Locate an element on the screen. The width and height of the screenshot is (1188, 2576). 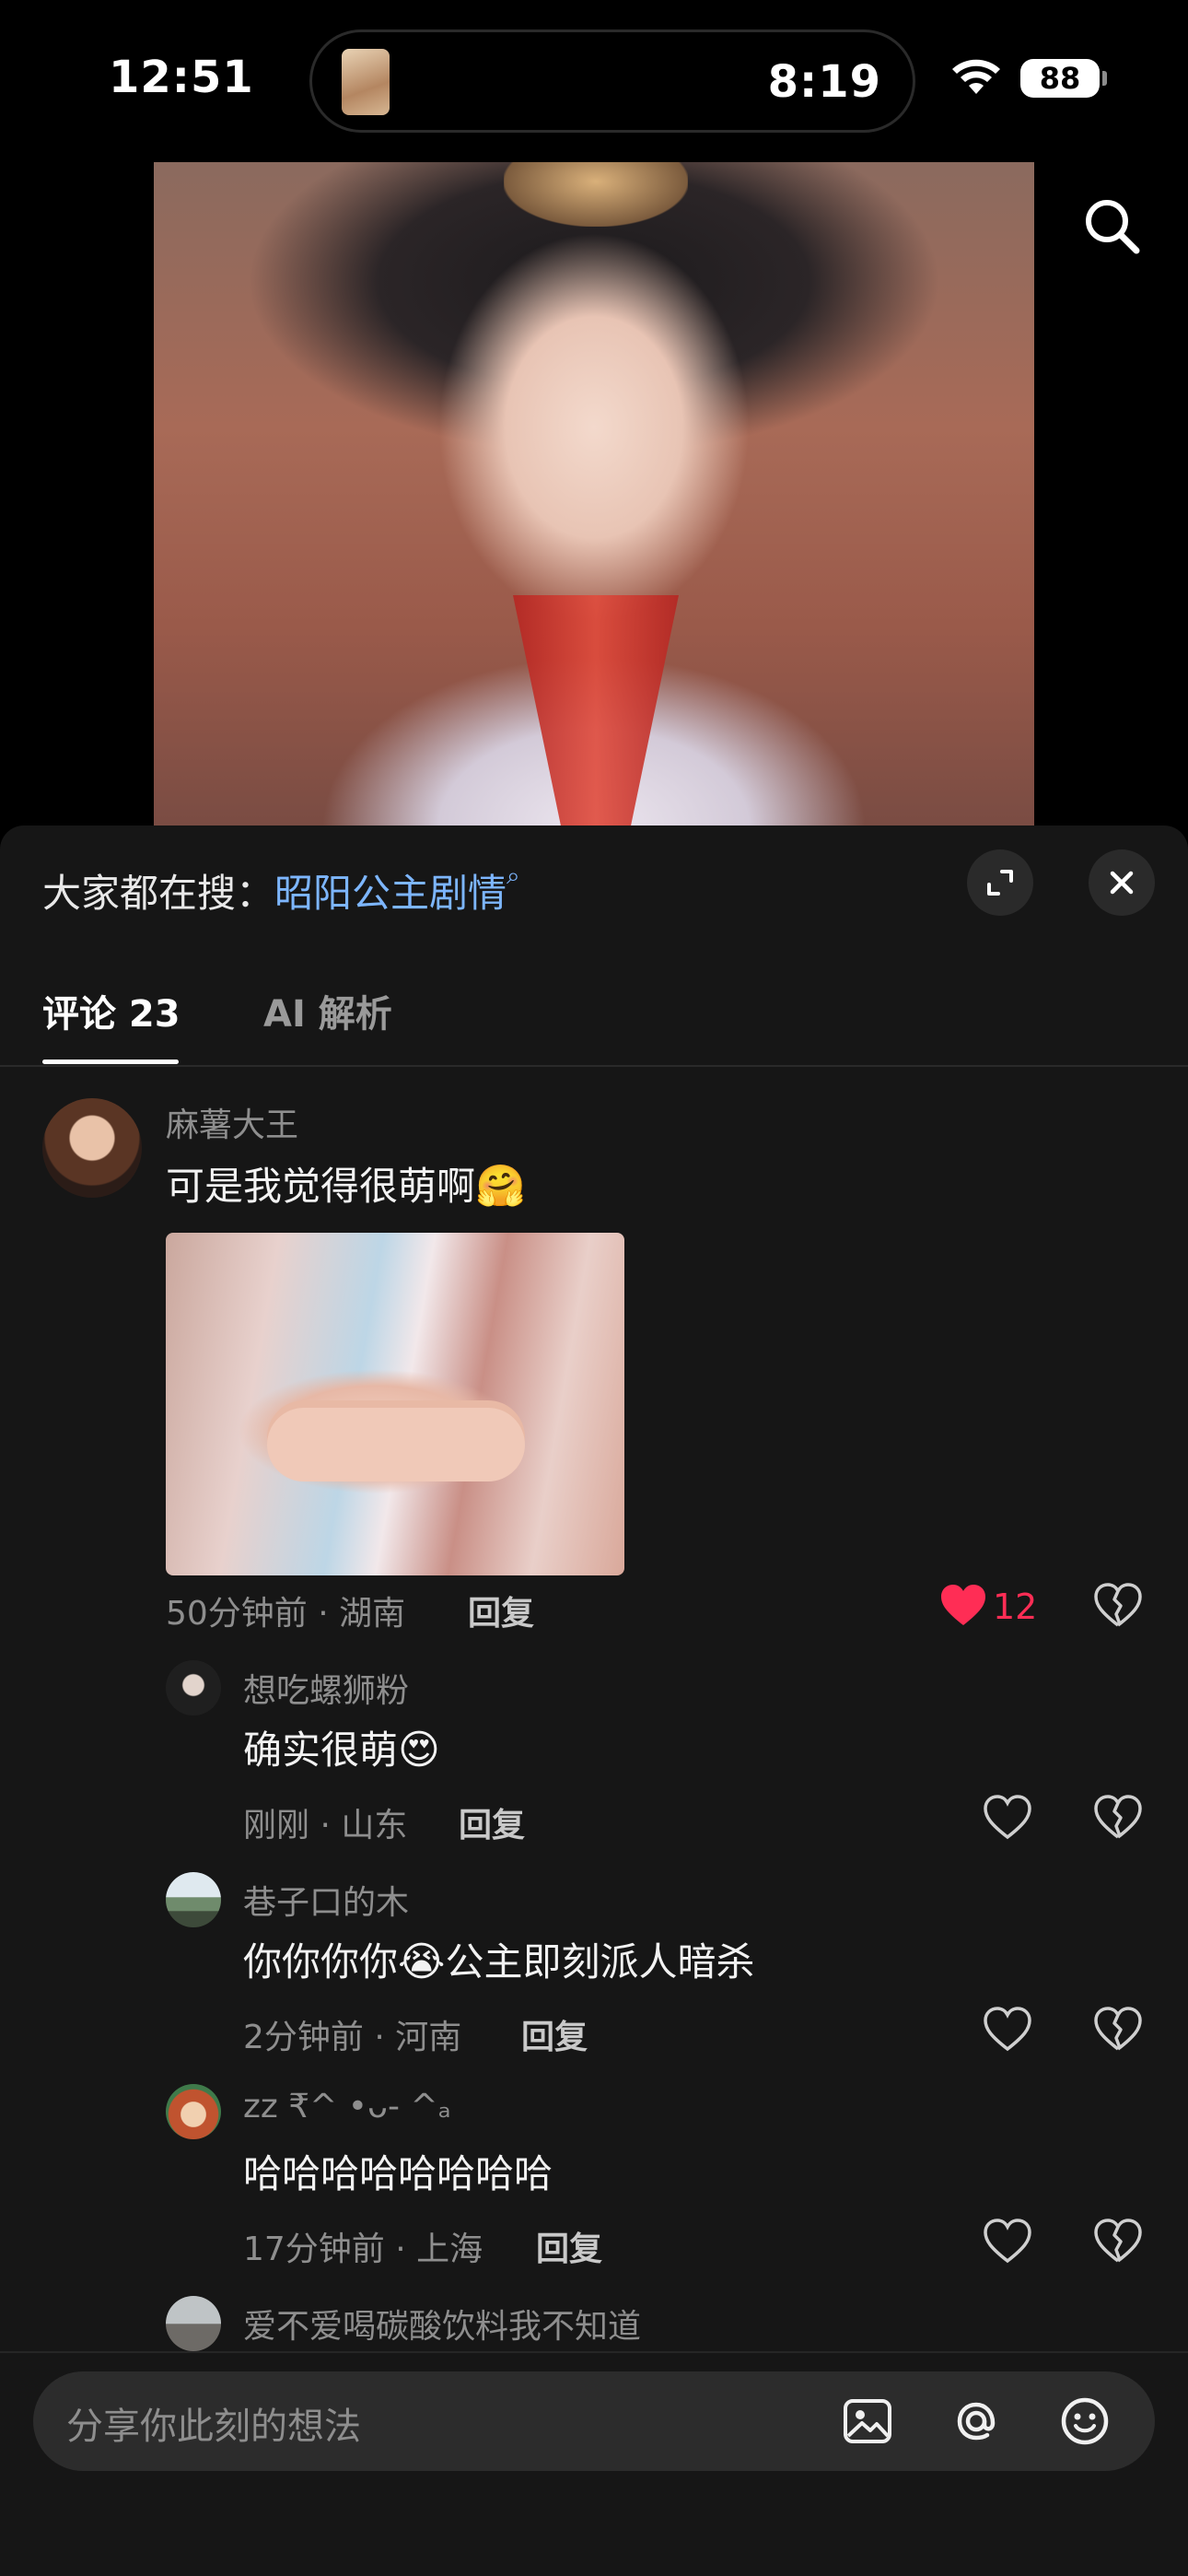
tab-comments: 评论 23 is located at coordinates (111, 1011).